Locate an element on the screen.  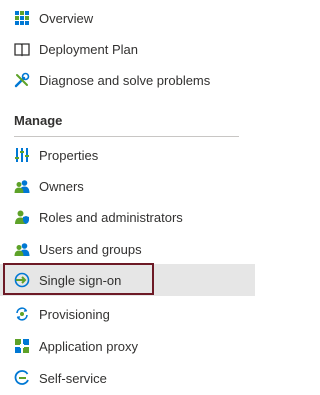
nav-item-properties: Properties is located at coordinates (127, 155).